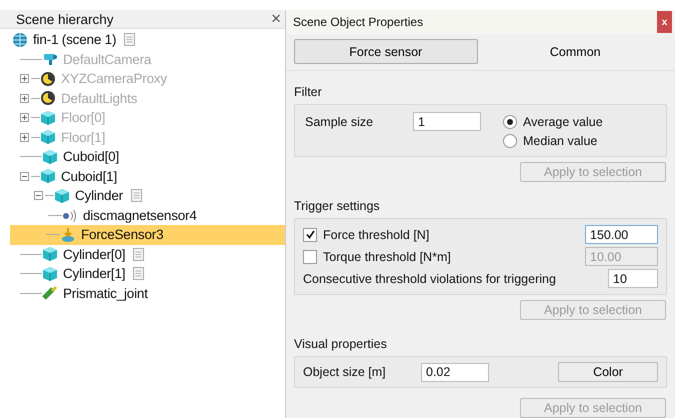 The width and height of the screenshot is (675, 418). Describe the element at coordinates (386, 51) in the screenshot. I see `tab: Force sensor` at that location.